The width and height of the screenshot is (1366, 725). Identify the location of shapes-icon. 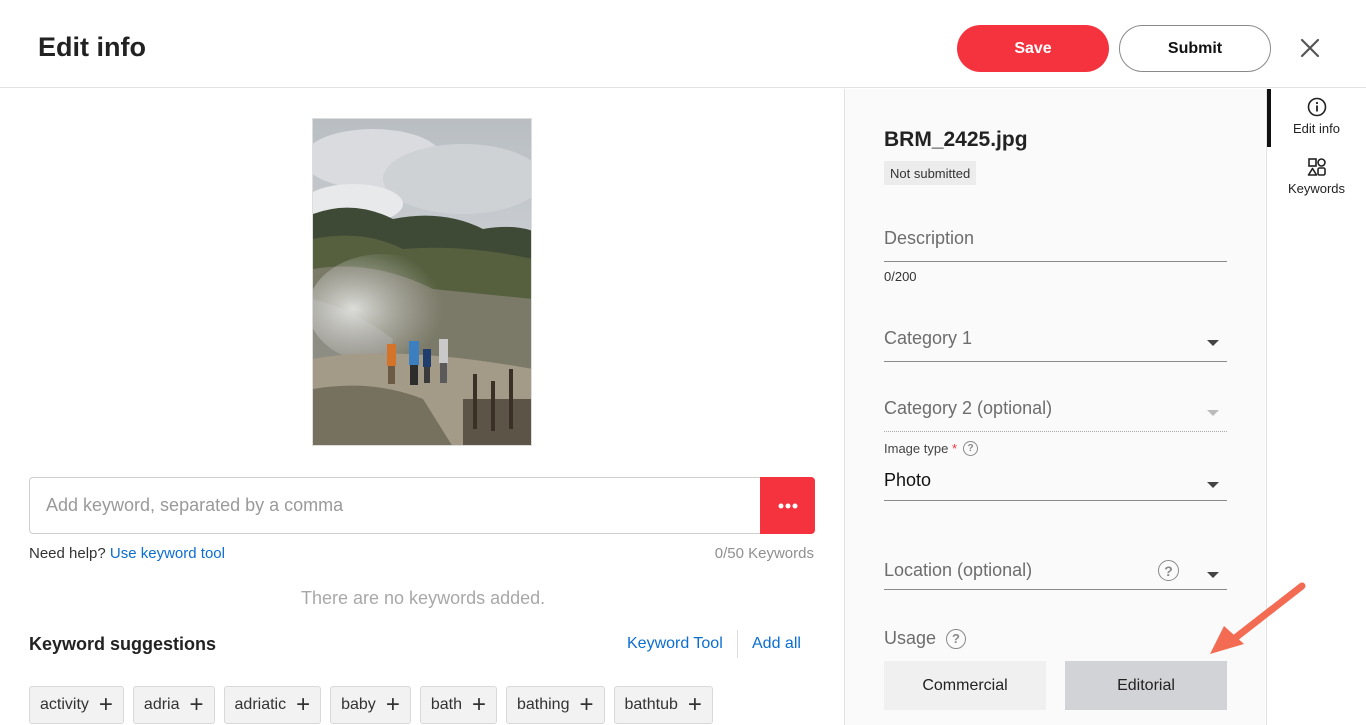
(1316, 167).